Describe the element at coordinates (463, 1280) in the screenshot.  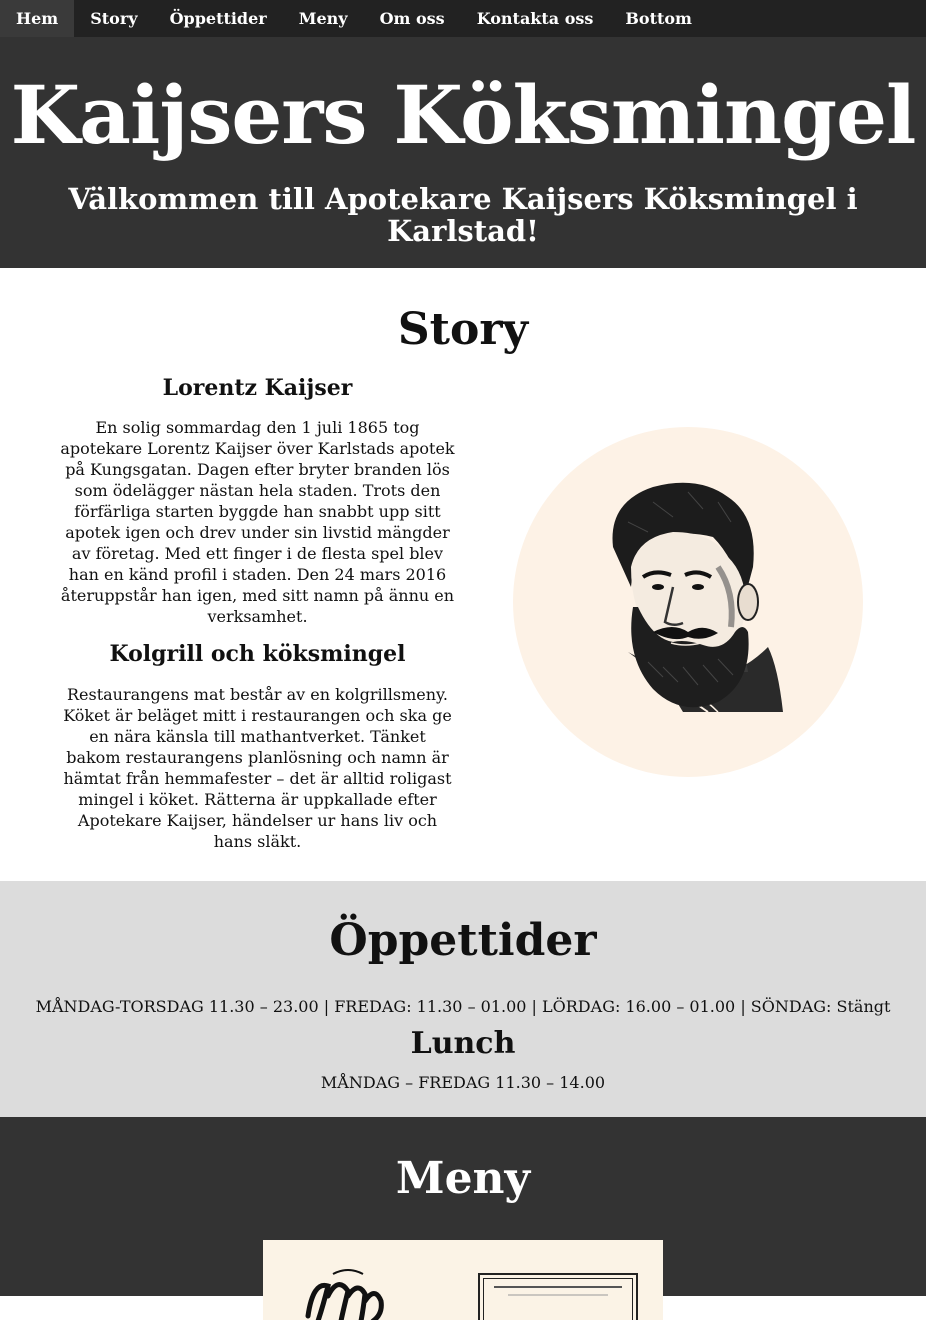
I see `menu-card-image` at that location.